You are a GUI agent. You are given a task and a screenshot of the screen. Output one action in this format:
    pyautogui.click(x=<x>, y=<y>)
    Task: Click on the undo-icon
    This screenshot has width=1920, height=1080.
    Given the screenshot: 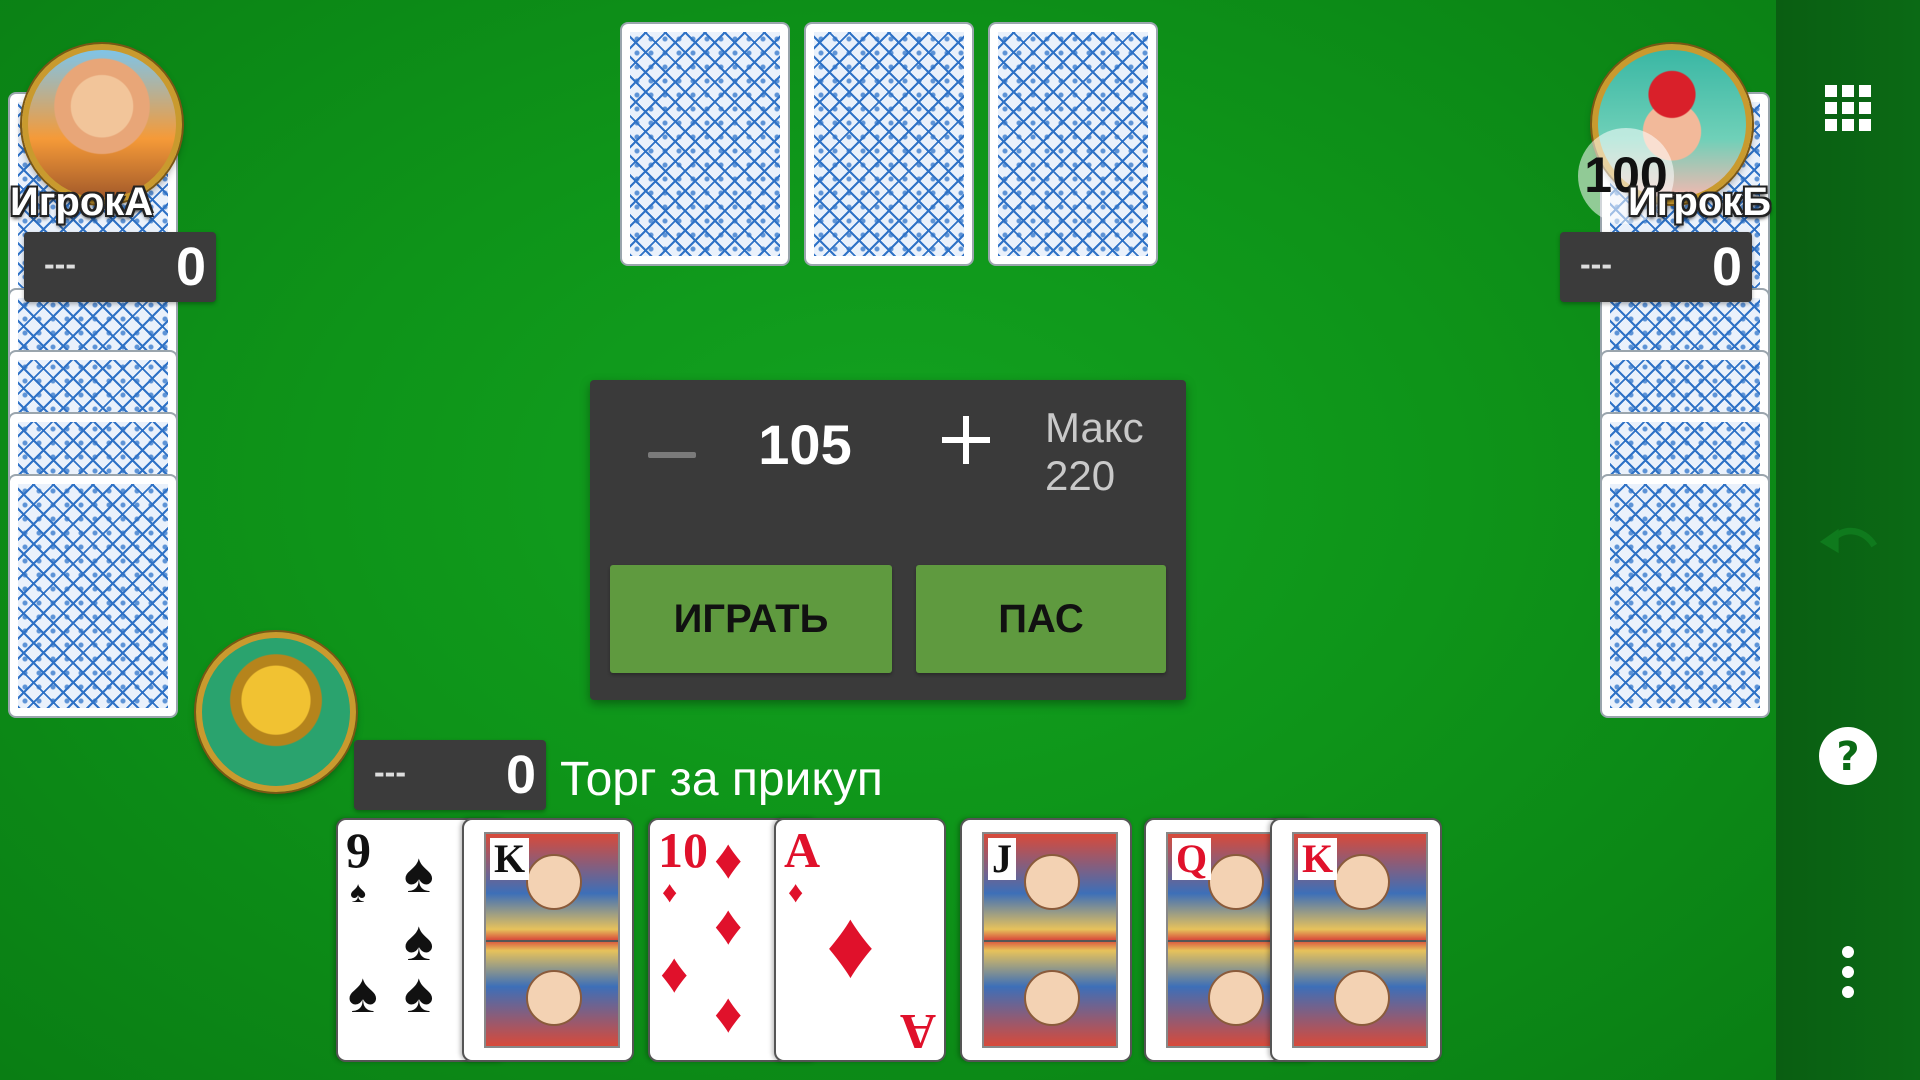 What is the action you would take?
    pyautogui.click(x=1848, y=540)
    